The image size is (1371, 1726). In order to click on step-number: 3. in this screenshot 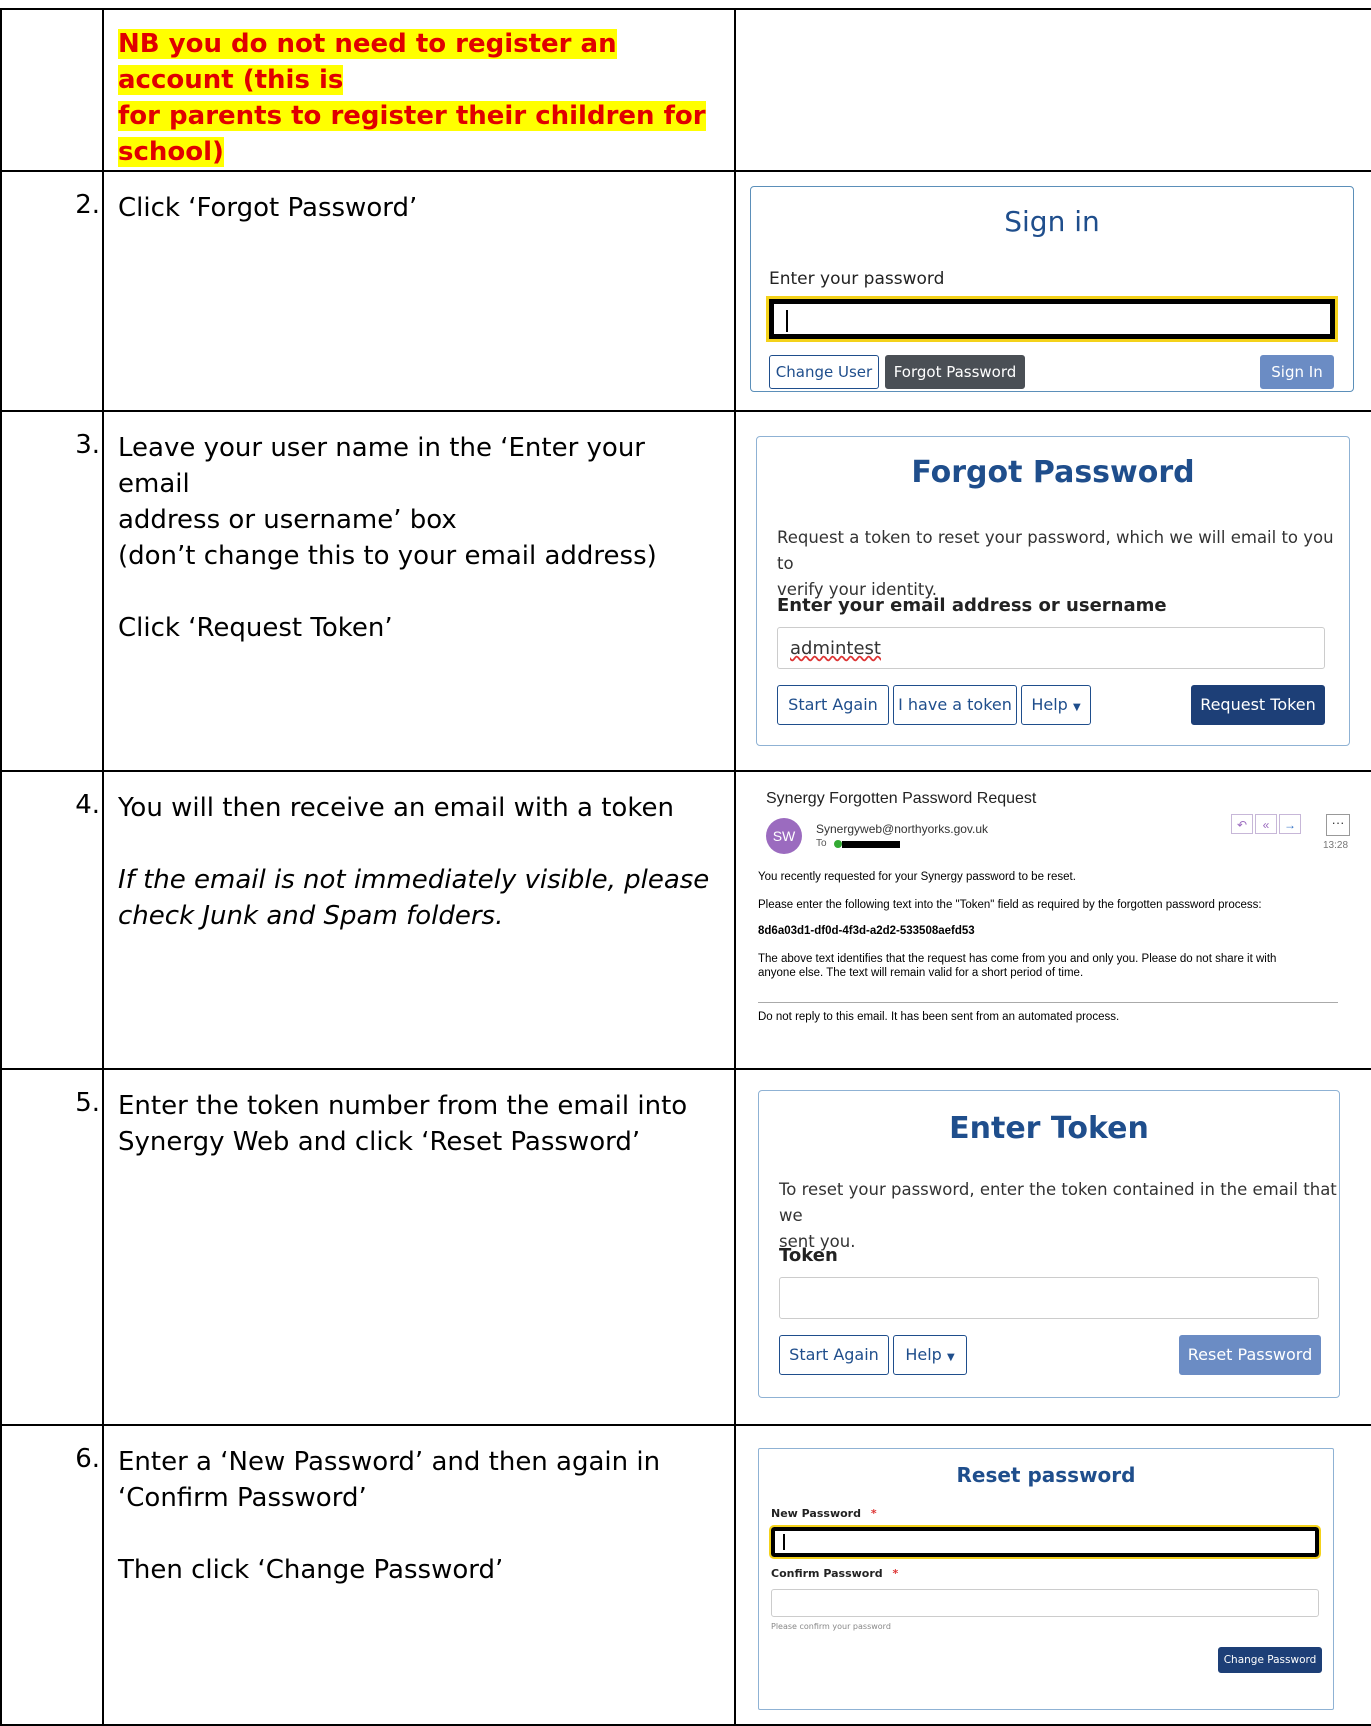, I will do `click(87, 445)`.